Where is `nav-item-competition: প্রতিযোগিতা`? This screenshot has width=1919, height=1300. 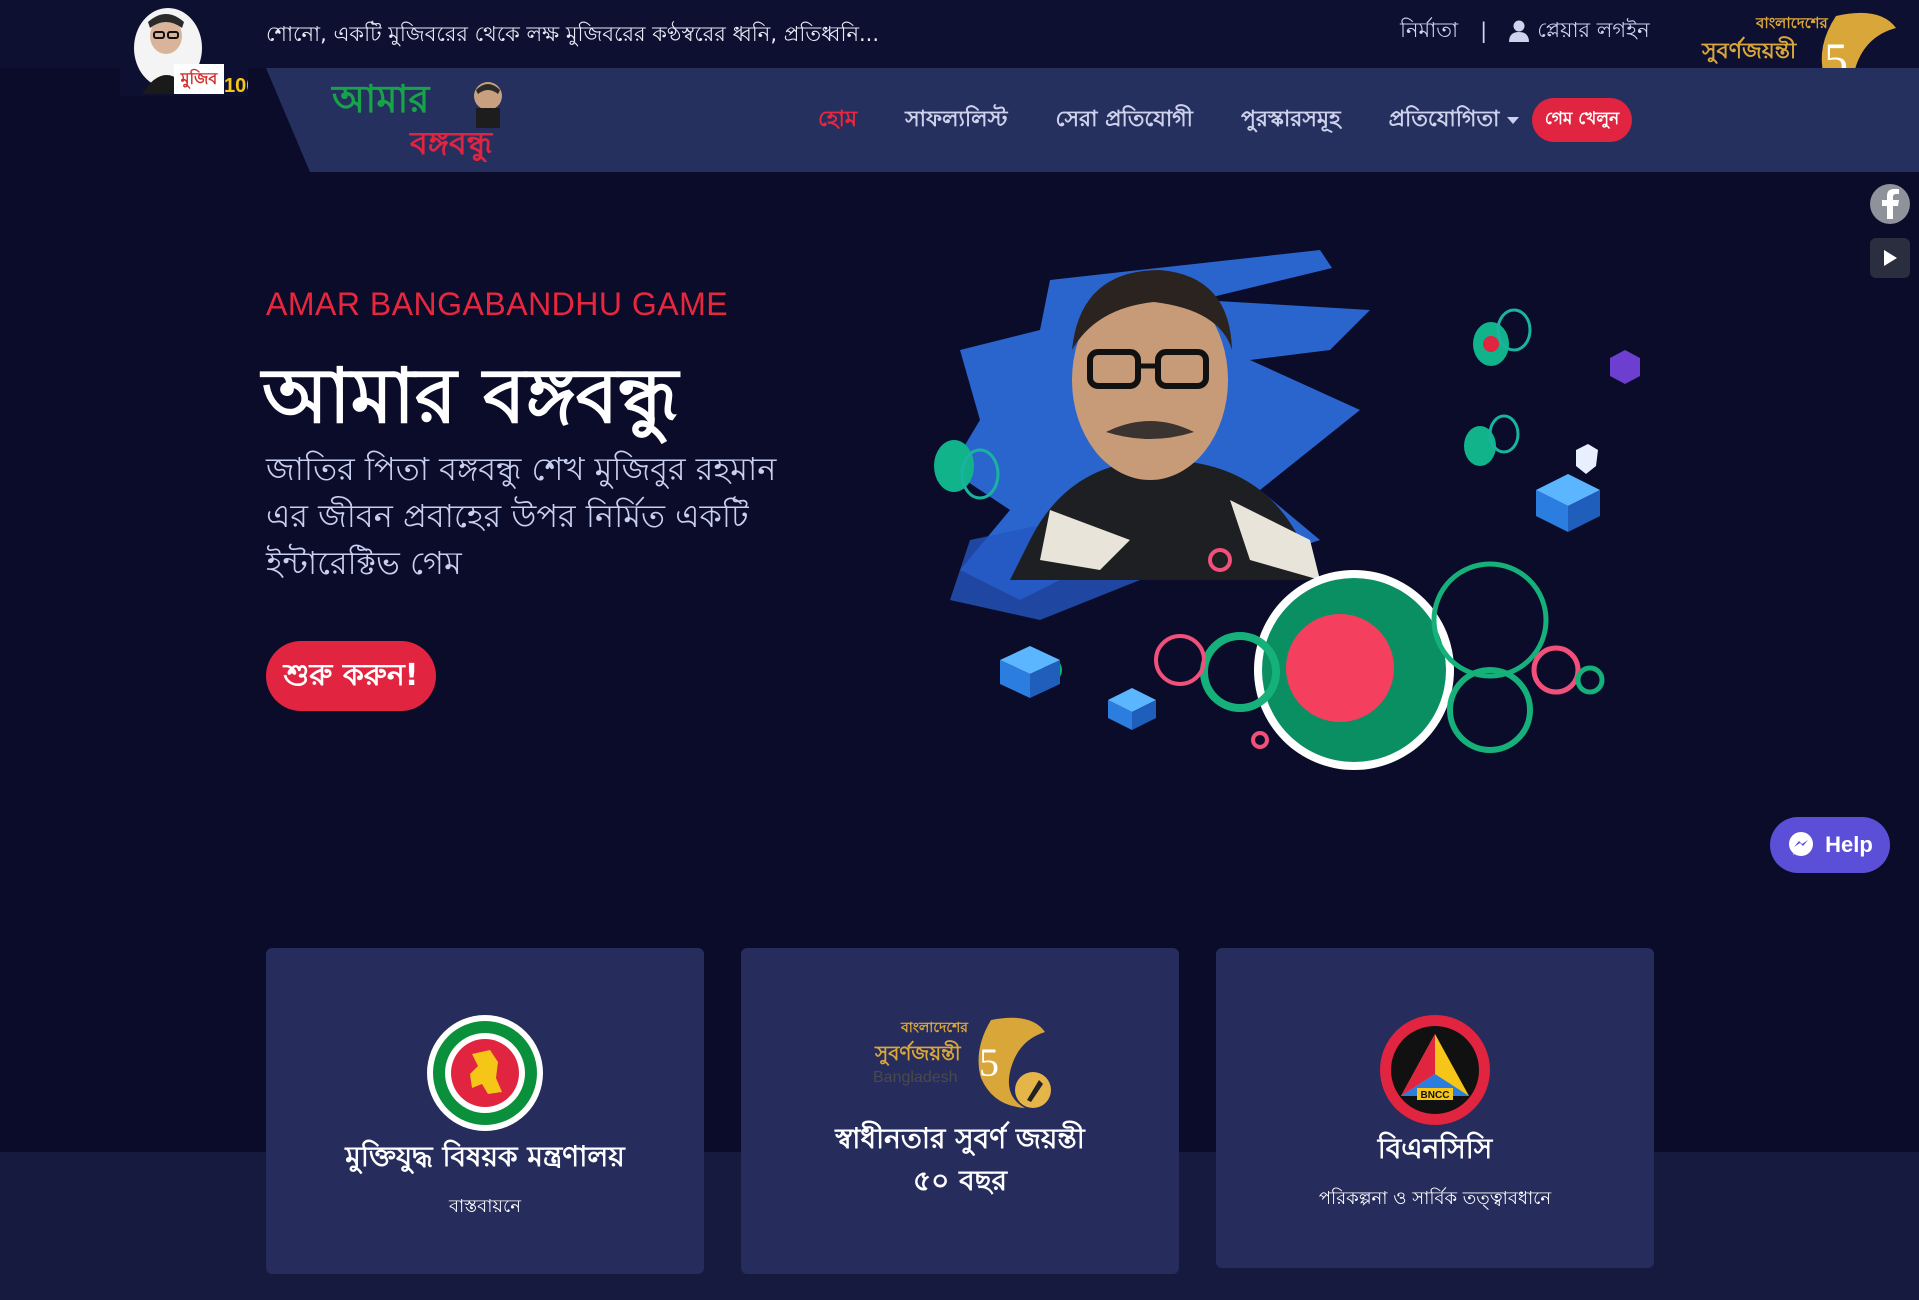
nav-item-competition: প্রতিযোগিতা is located at coordinates (1454, 120).